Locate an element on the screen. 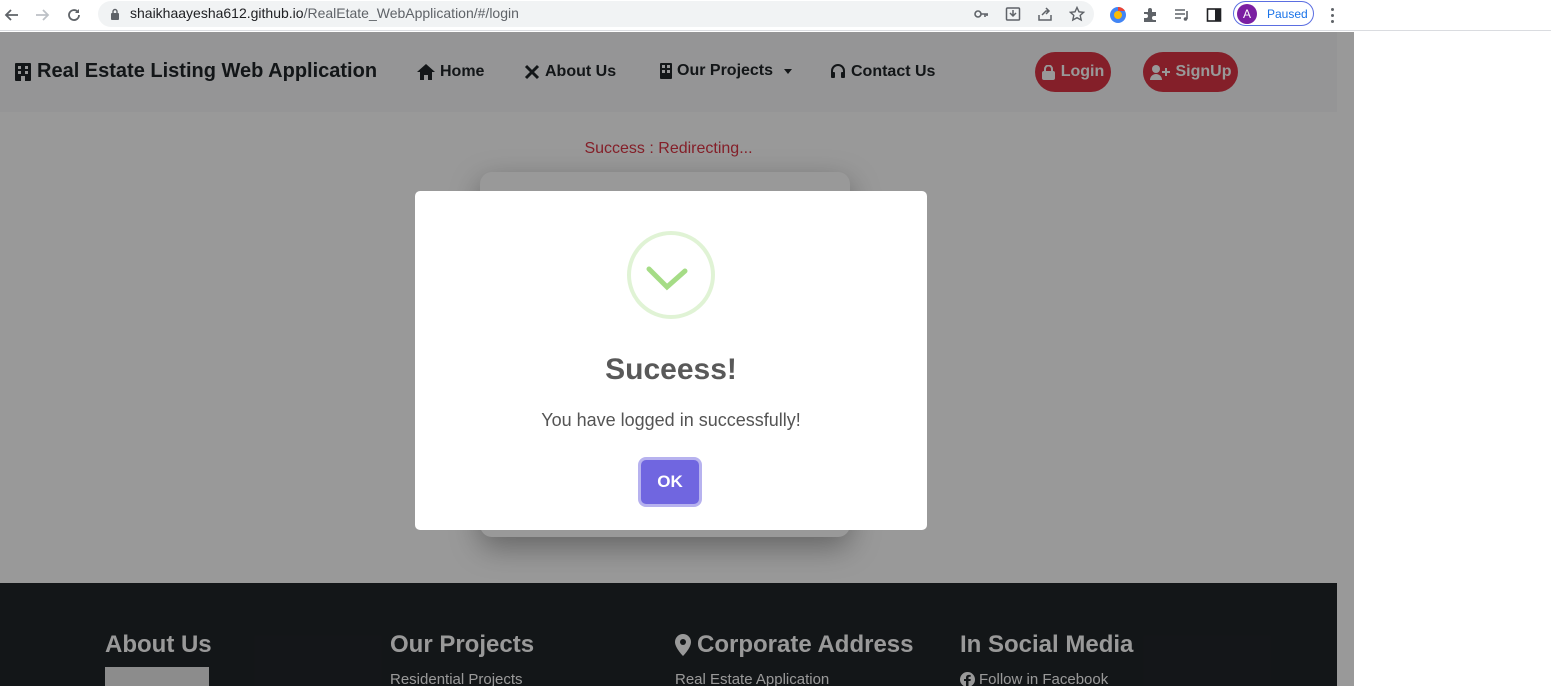  extension-color-icon is located at coordinates (1118, 15).